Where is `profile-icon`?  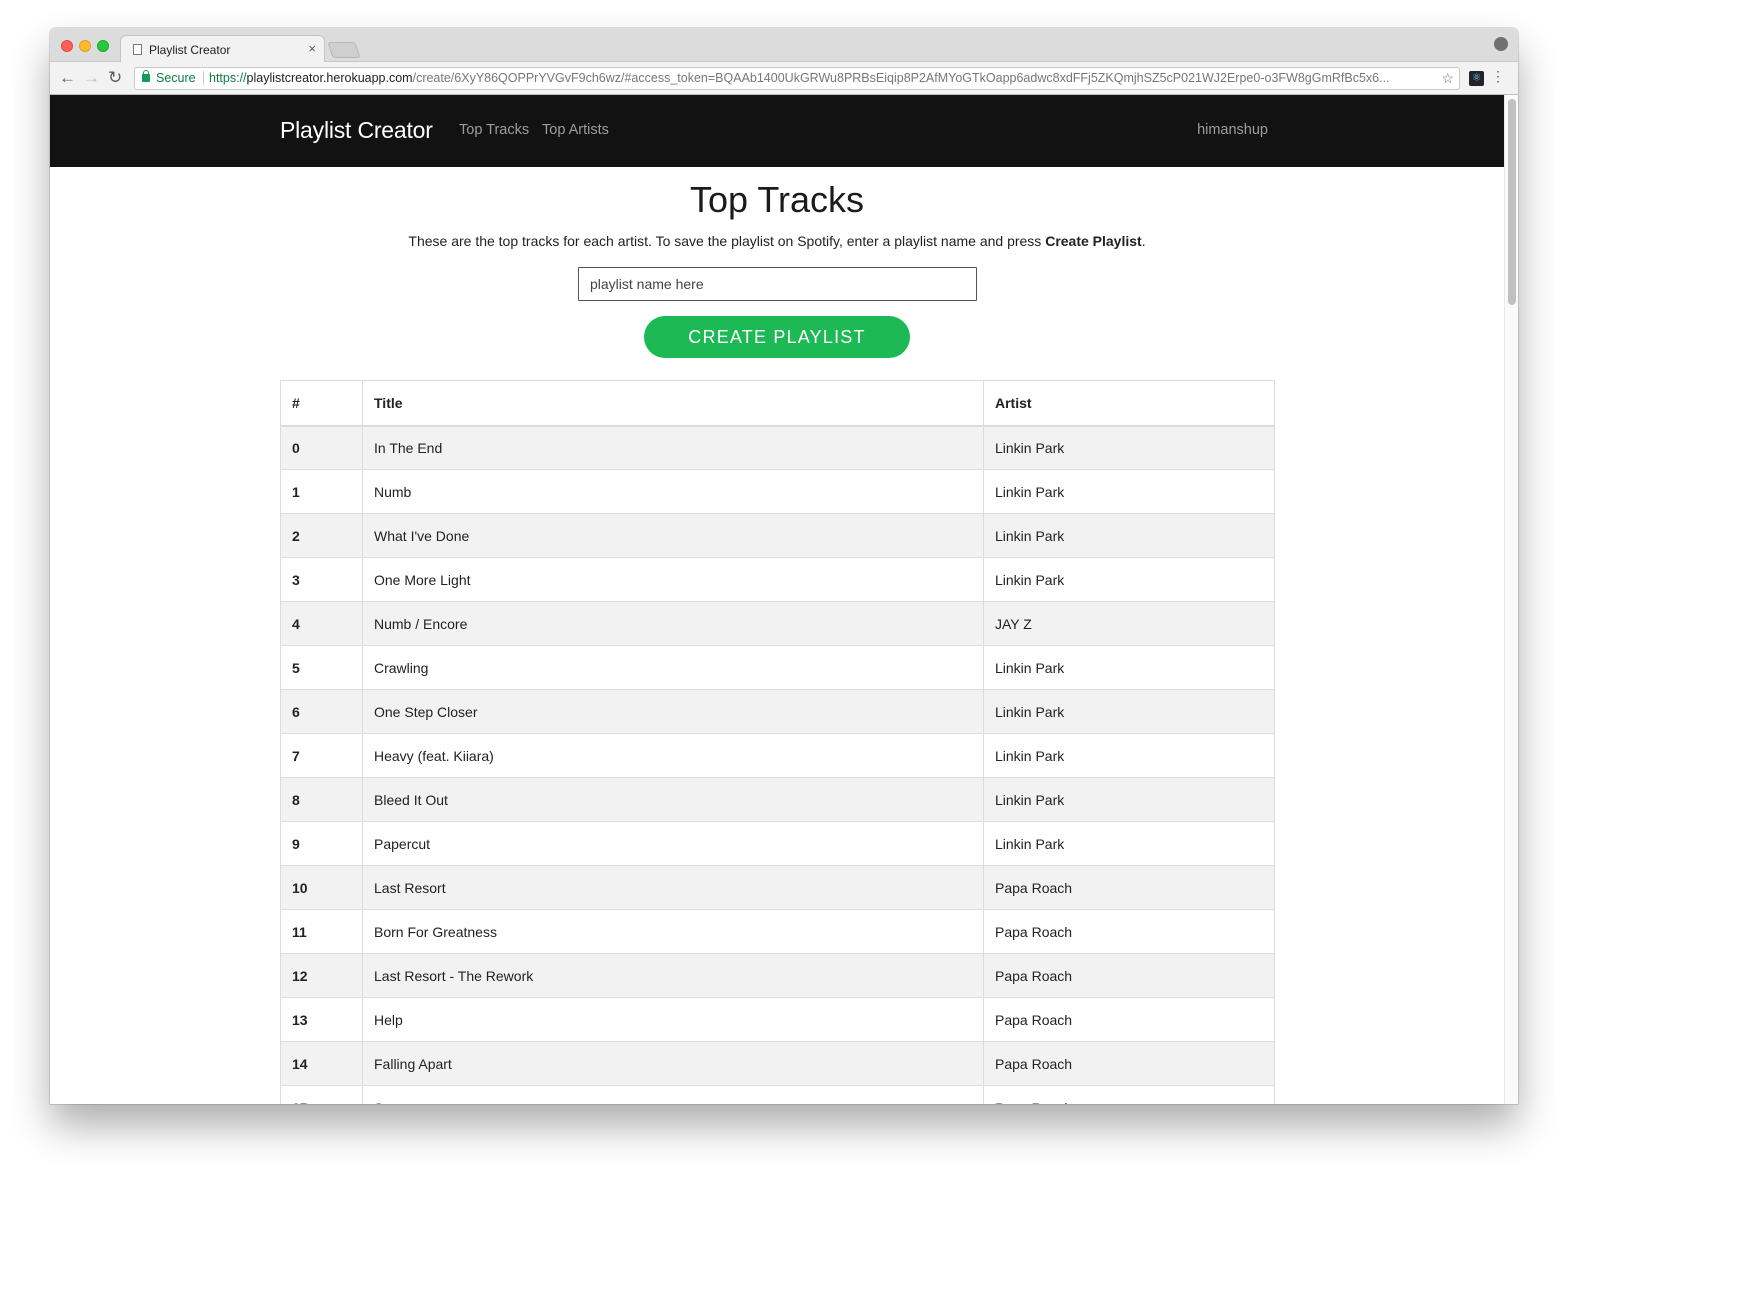
profile-icon is located at coordinates (1501, 44).